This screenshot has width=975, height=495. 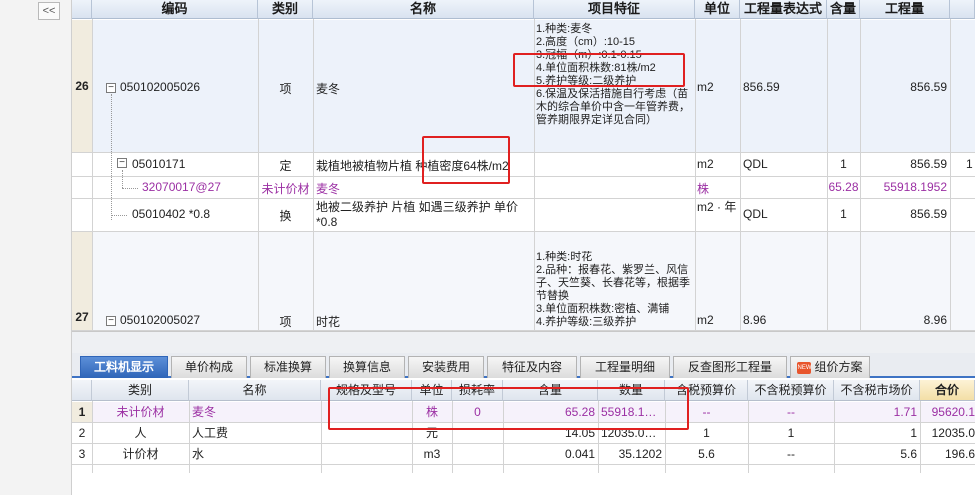 I want to click on material-category: 未计价材, so click(x=140, y=412).